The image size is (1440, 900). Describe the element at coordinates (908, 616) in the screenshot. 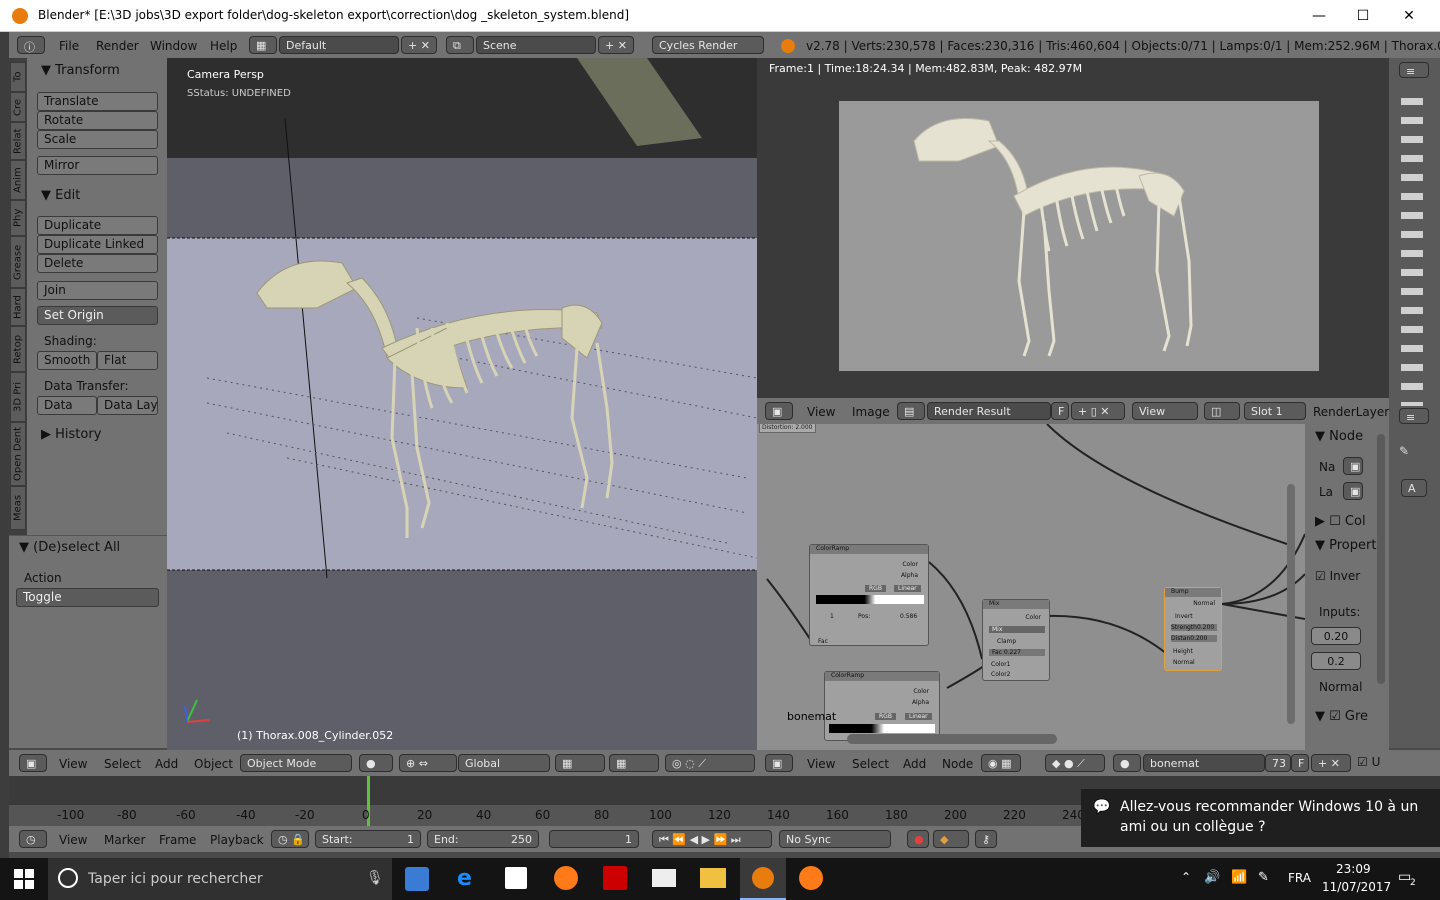

I see `ramp-pos-value: 0.586` at that location.